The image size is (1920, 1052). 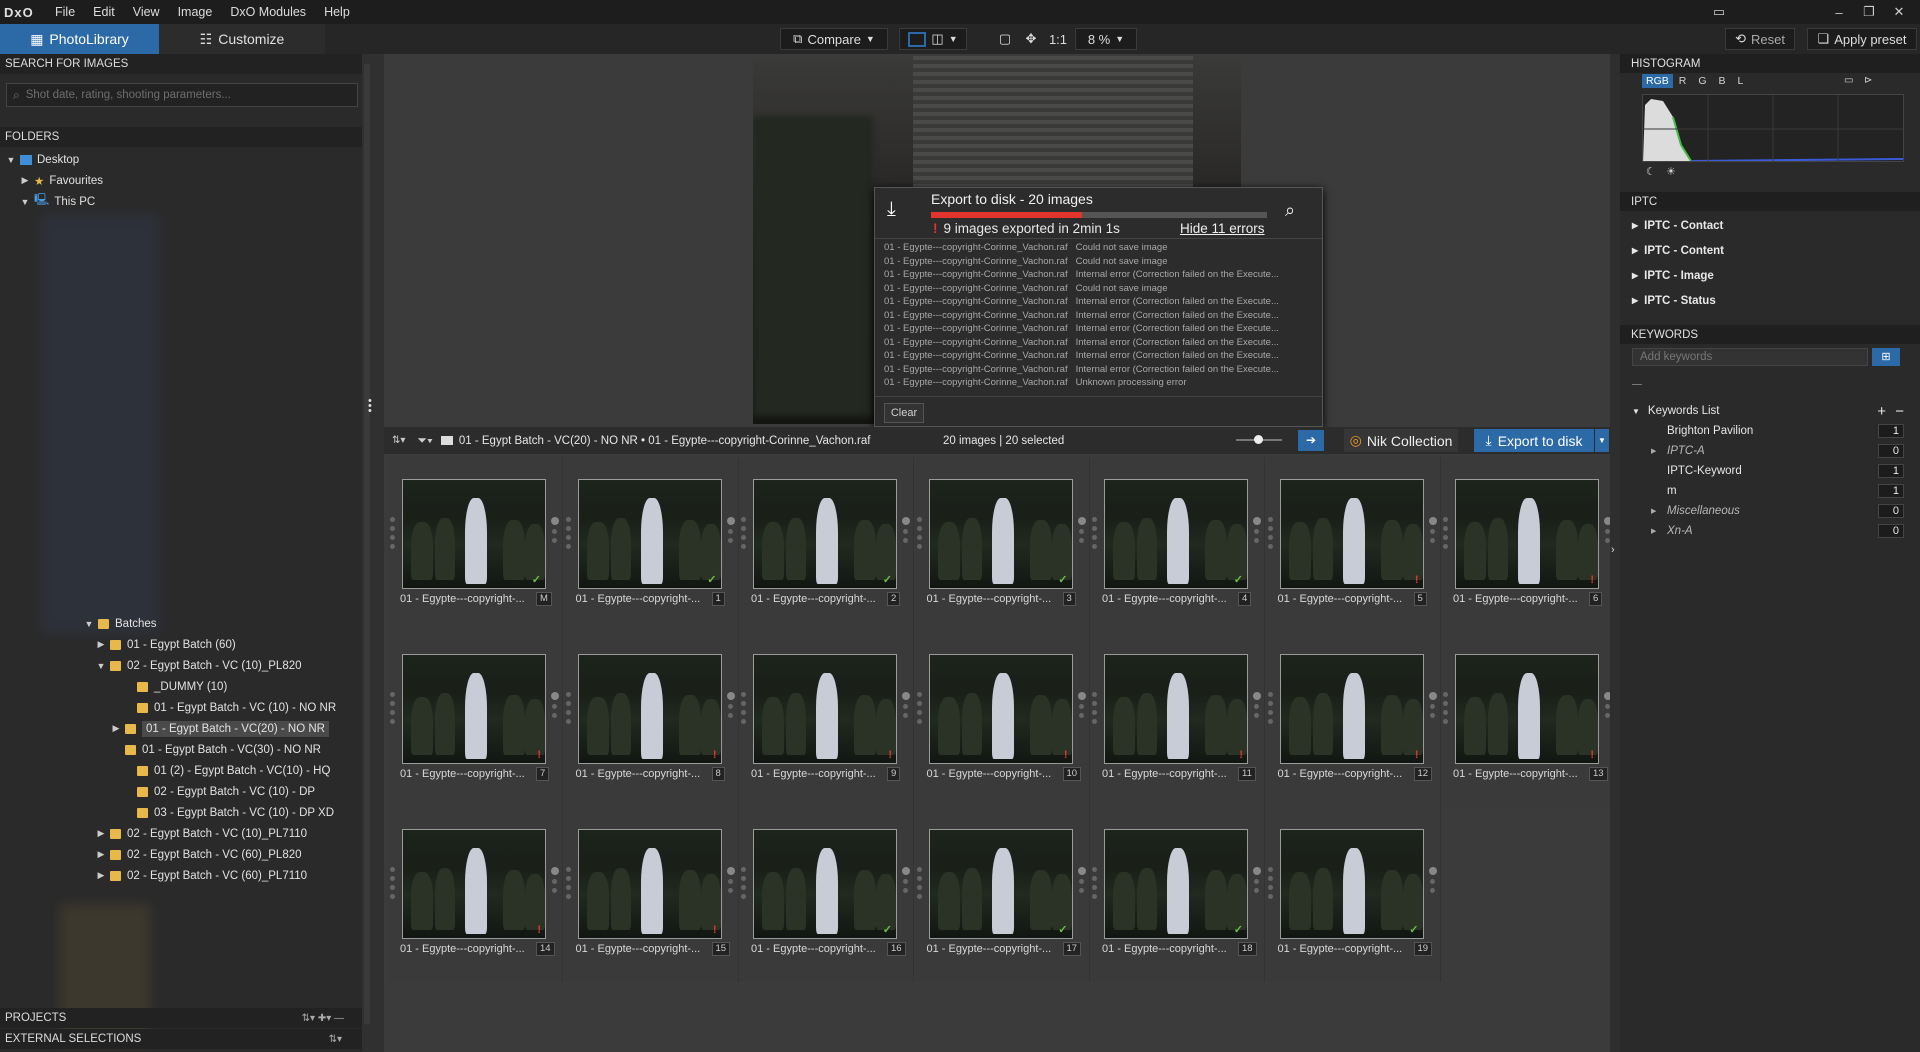 What do you see at coordinates (1722, 81) in the screenshot?
I see `channel-b: B` at bounding box center [1722, 81].